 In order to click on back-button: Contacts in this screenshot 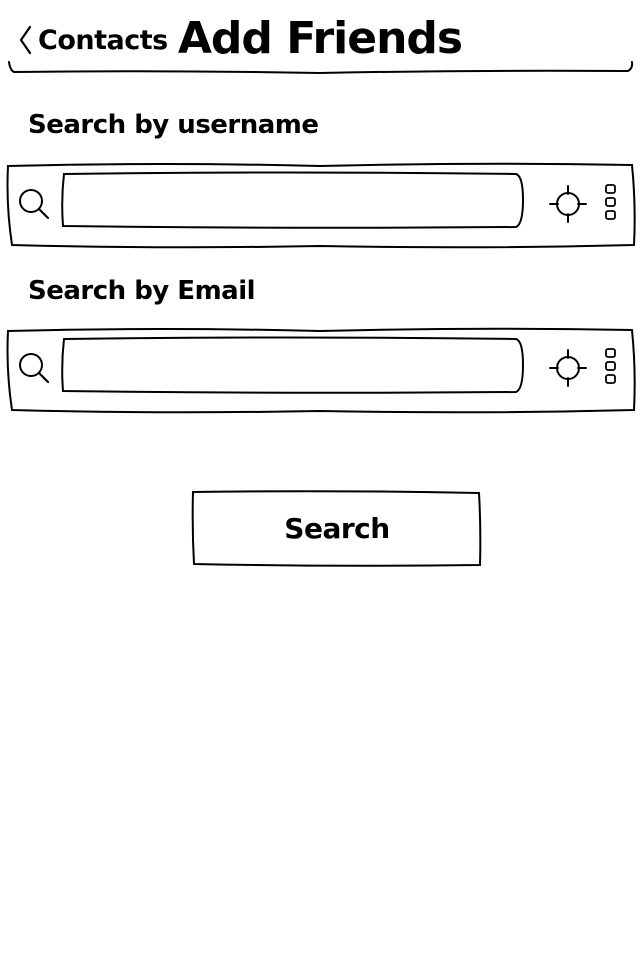, I will do `click(93, 40)`.